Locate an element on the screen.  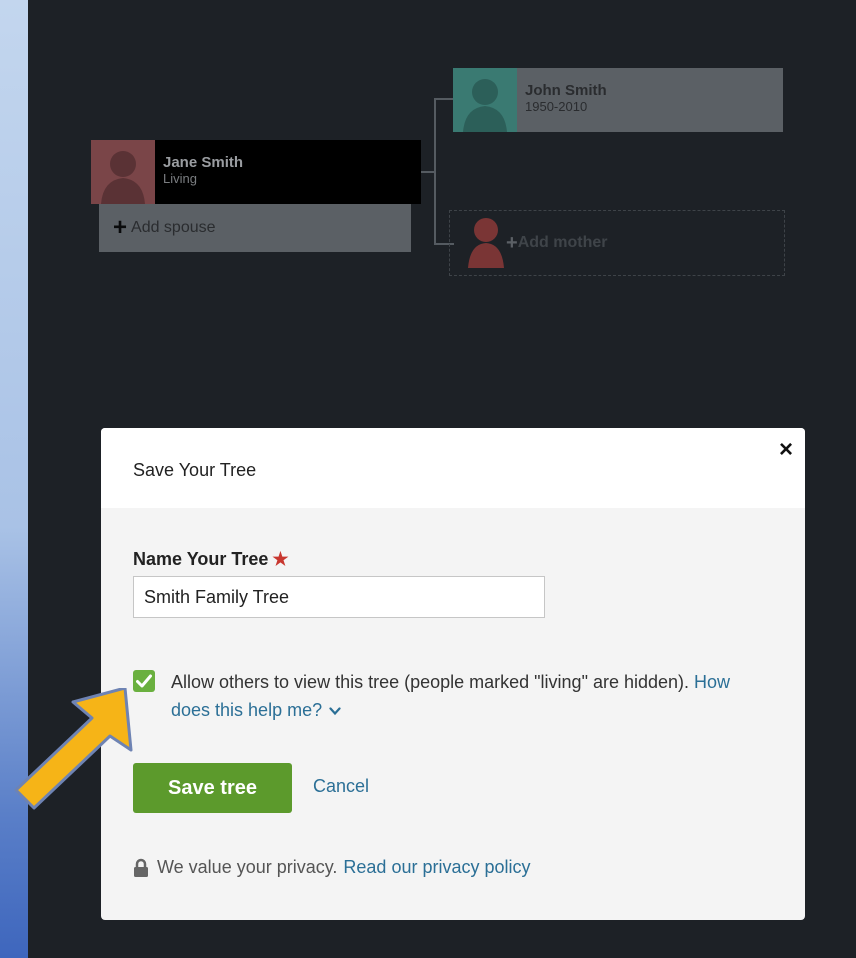
root-person-card: Jane Smith Living is located at coordinates (256, 172).